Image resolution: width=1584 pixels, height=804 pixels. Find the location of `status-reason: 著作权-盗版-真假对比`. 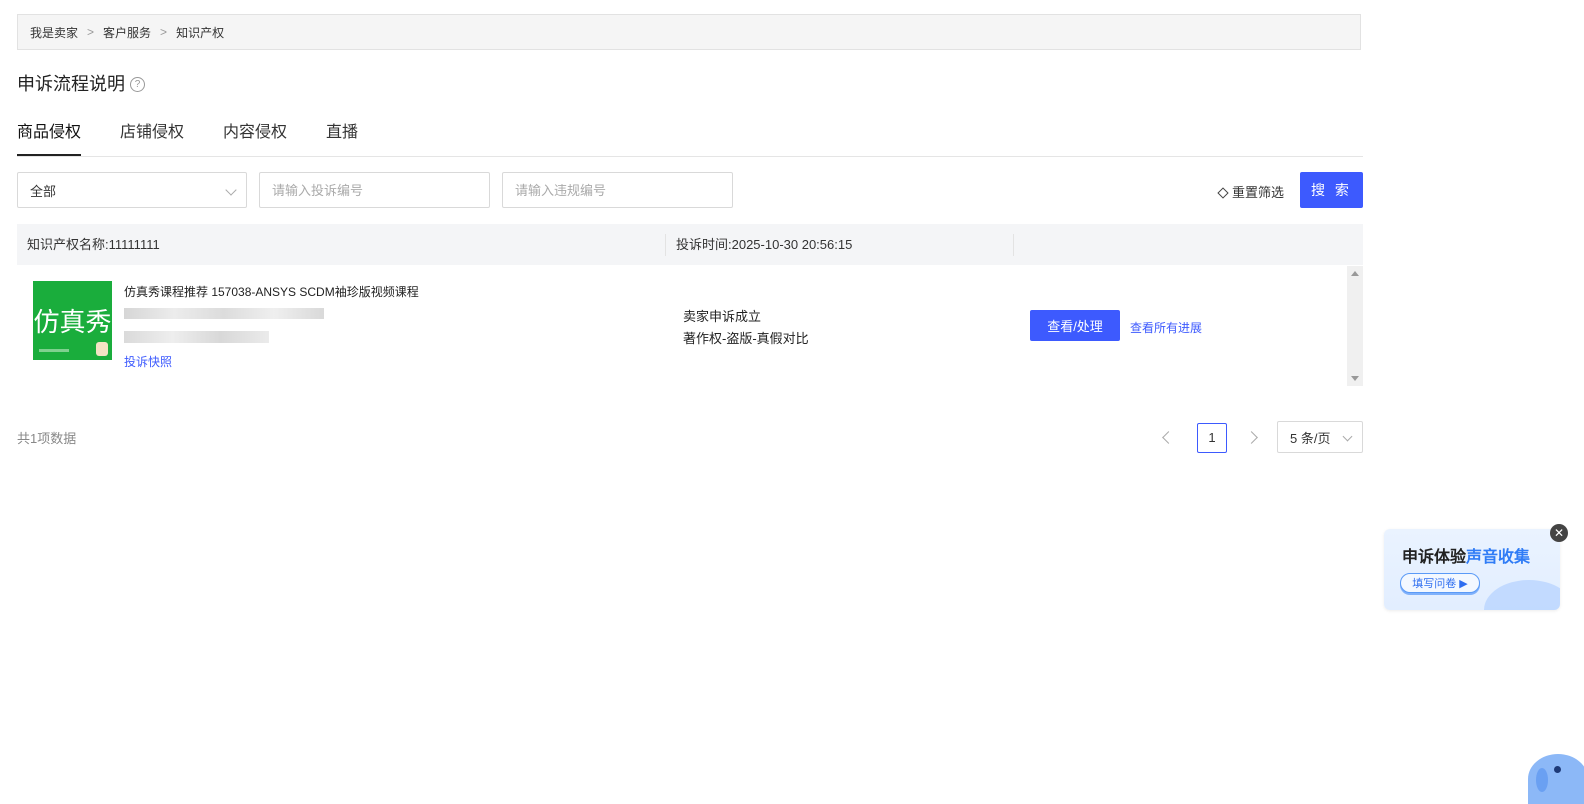

status-reason: 著作权-盗版-真假对比 is located at coordinates (746, 338).